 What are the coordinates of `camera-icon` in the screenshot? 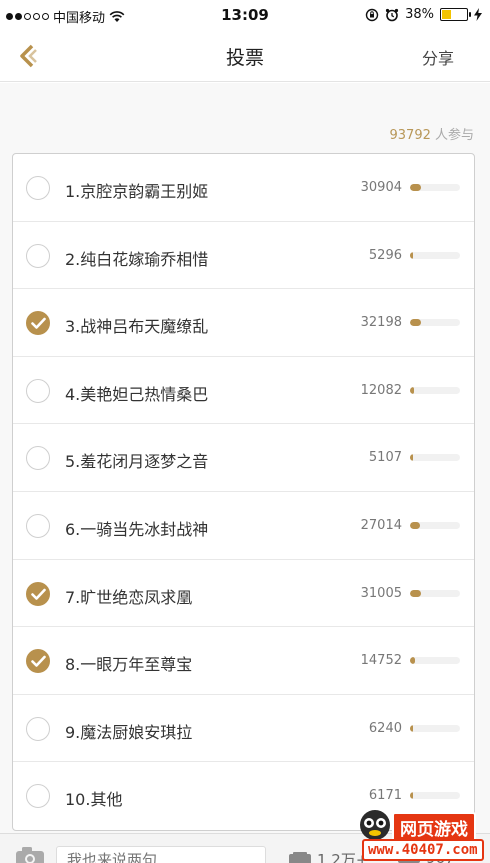 It's located at (31, 854).